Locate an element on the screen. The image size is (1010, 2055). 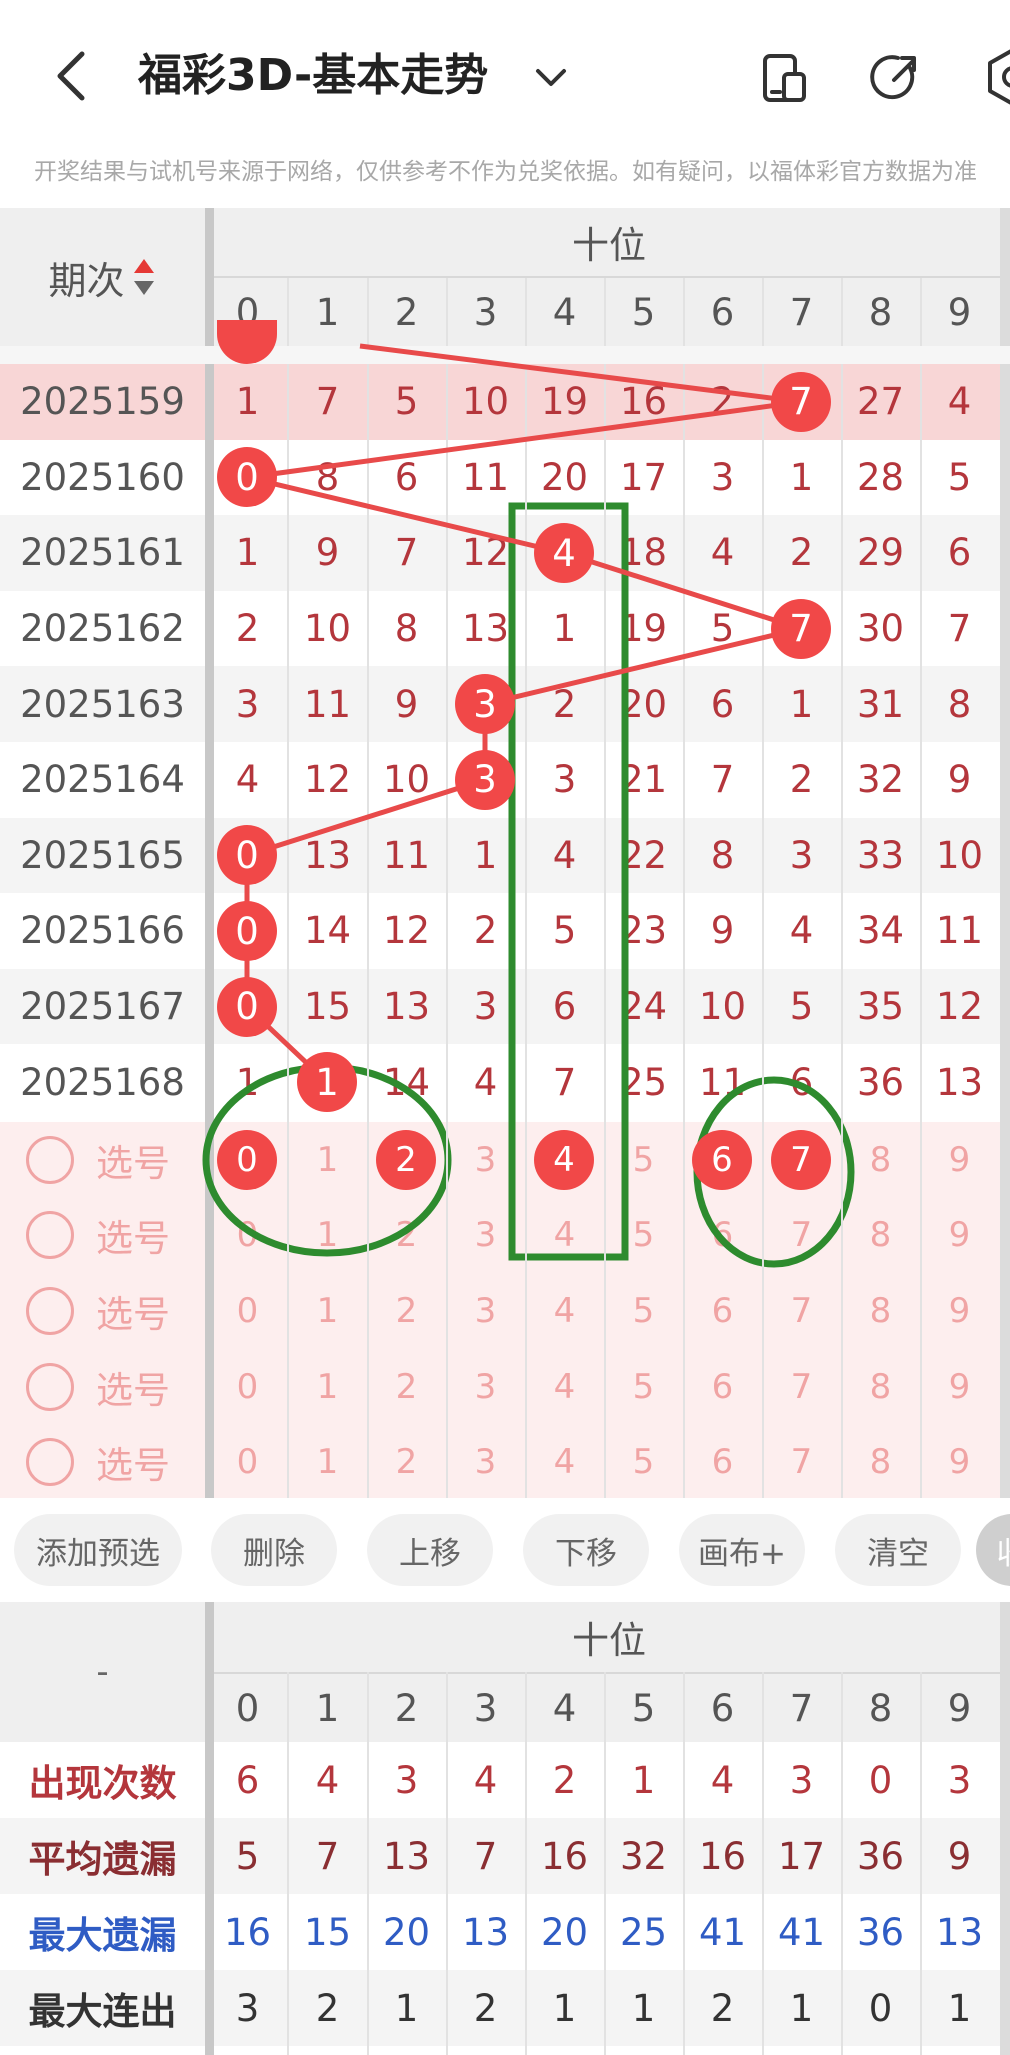
collapse-button-label: 收 is located at coordinates (993, 1550).